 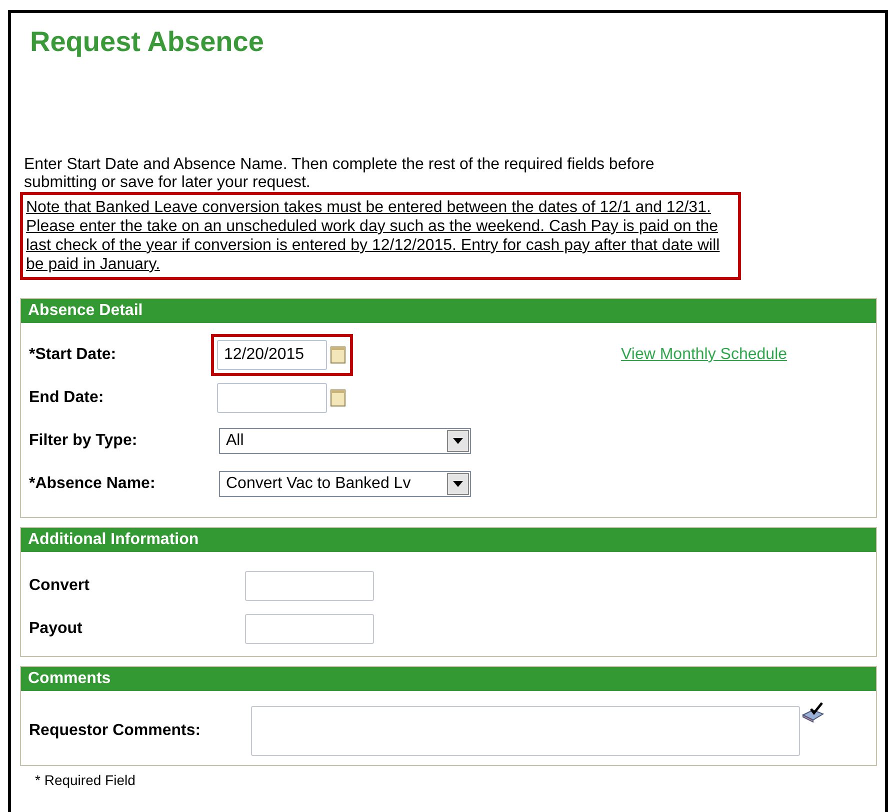 What do you see at coordinates (345, 483) in the screenshot?
I see `dropdown: Convert Vac to Banked Lv` at bounding box center [345, 483].